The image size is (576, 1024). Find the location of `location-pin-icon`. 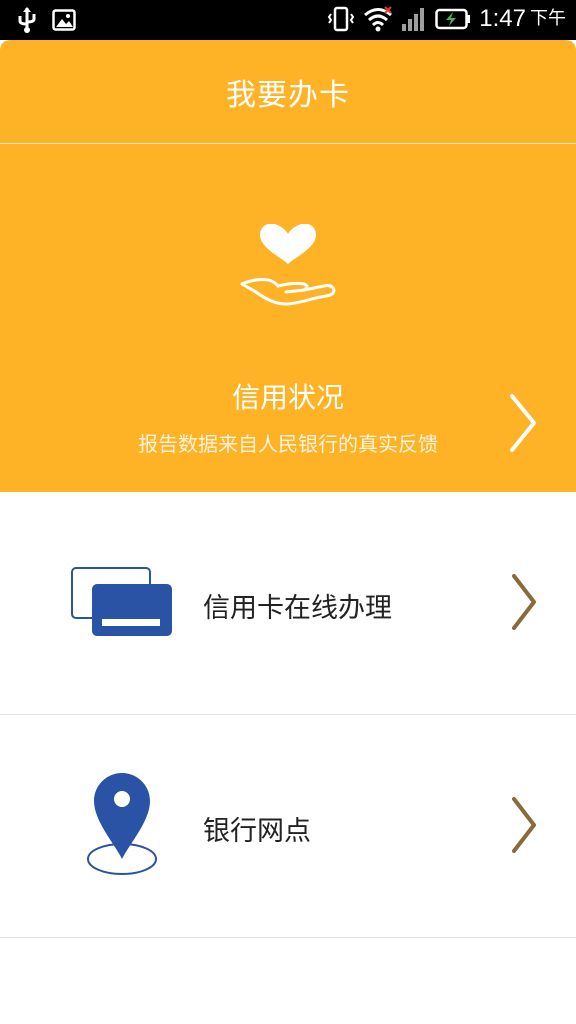

location-pin-icon is located at coordinates (122, 824).